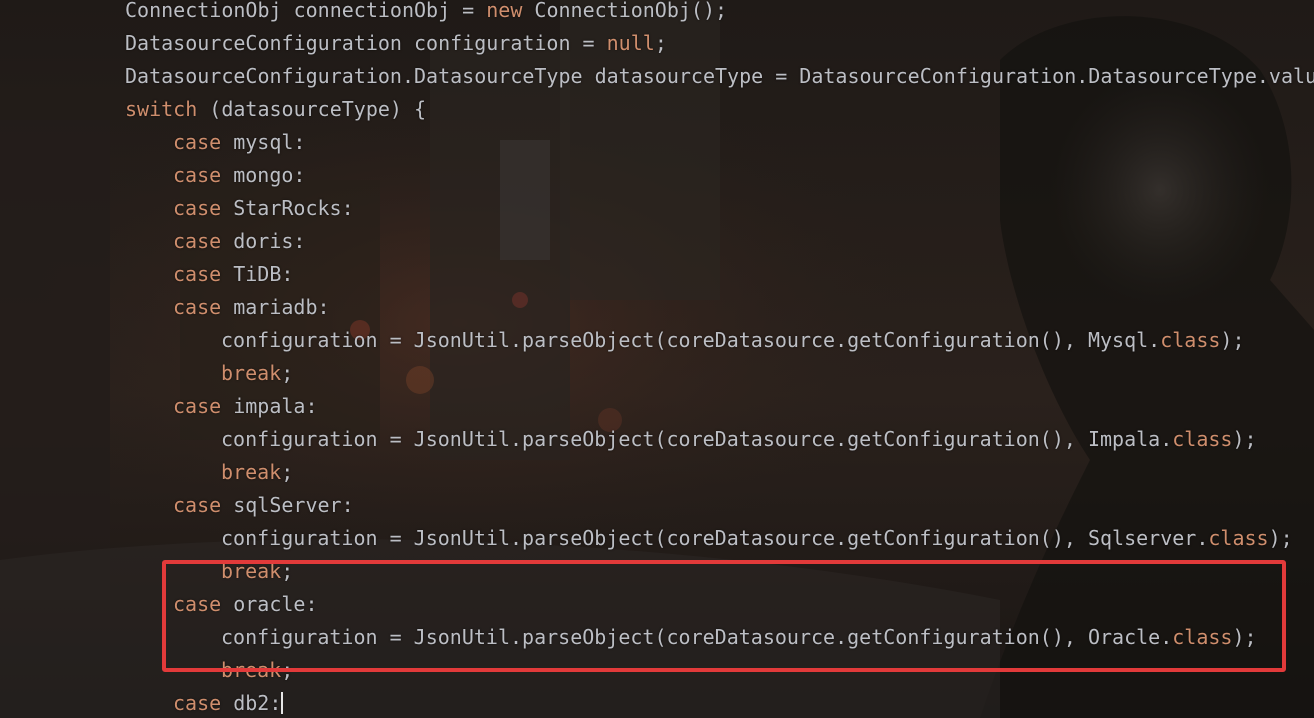 The width and height of the screenshot is (1314, 718). I want to click on code-text: ConnectionObj connectionObj =, so click(306, 11).